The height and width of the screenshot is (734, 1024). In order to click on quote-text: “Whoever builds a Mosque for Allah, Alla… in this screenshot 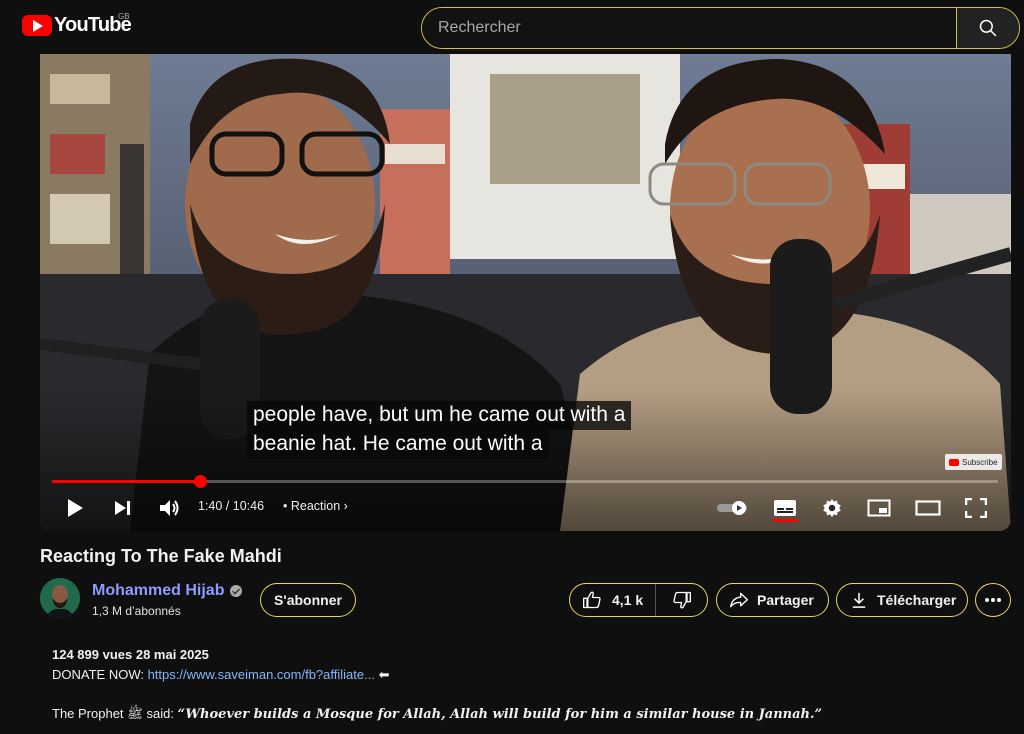, I will do `click(499, 714)`.